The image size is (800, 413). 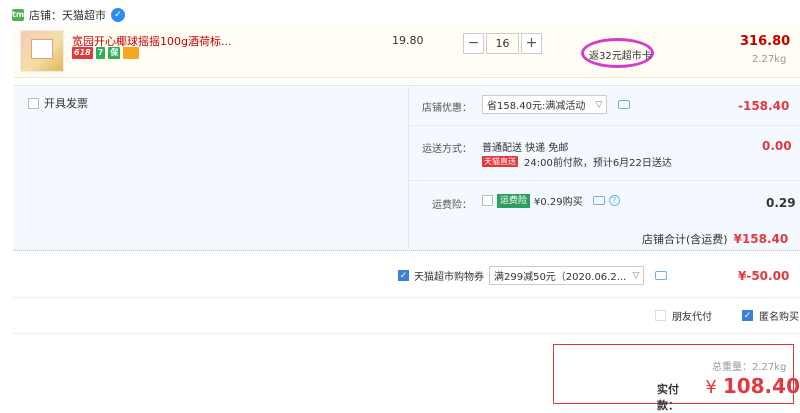 I want to click on insurance-price: ¥0.29购买, so click(x=558, y=202).